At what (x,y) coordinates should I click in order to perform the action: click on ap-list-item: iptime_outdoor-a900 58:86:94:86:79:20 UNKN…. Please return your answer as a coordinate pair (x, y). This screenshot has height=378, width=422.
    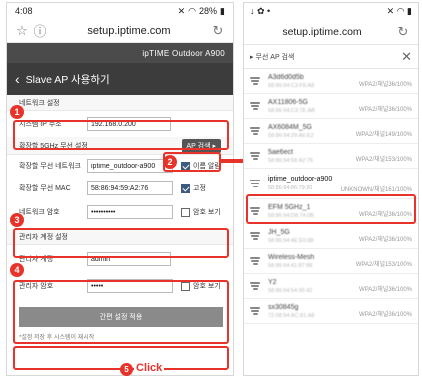
    Looking at the image, I should click on (331, 184).